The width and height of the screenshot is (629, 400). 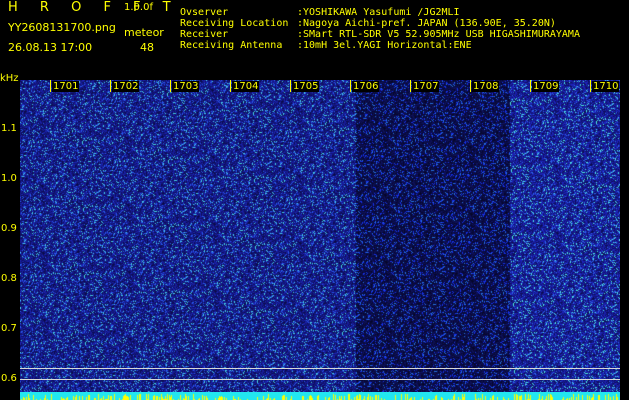 What do you see at coordinates (62, 27) in the screenshot?
I see `file-name: YY2608131700.png` at bounding box center [62, 27].